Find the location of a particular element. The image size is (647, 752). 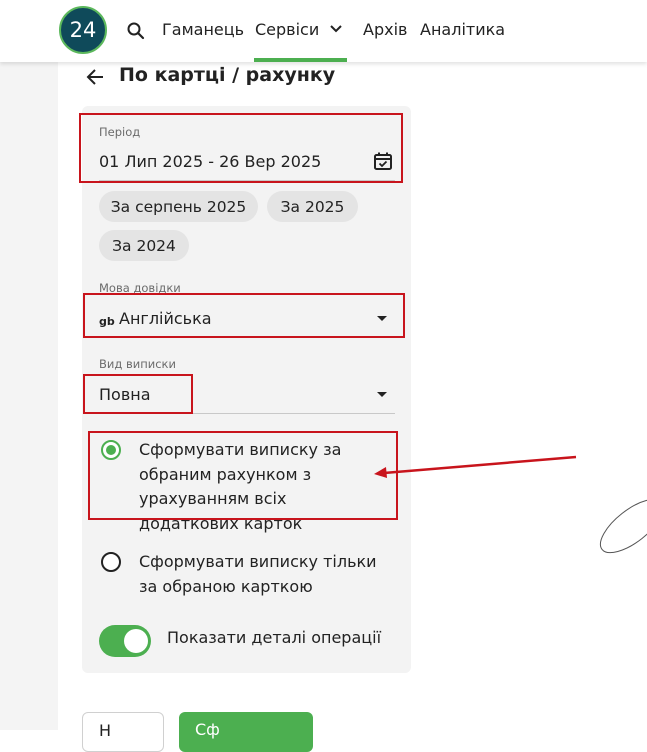

toggle-knob is located at coordinates (136, 641).